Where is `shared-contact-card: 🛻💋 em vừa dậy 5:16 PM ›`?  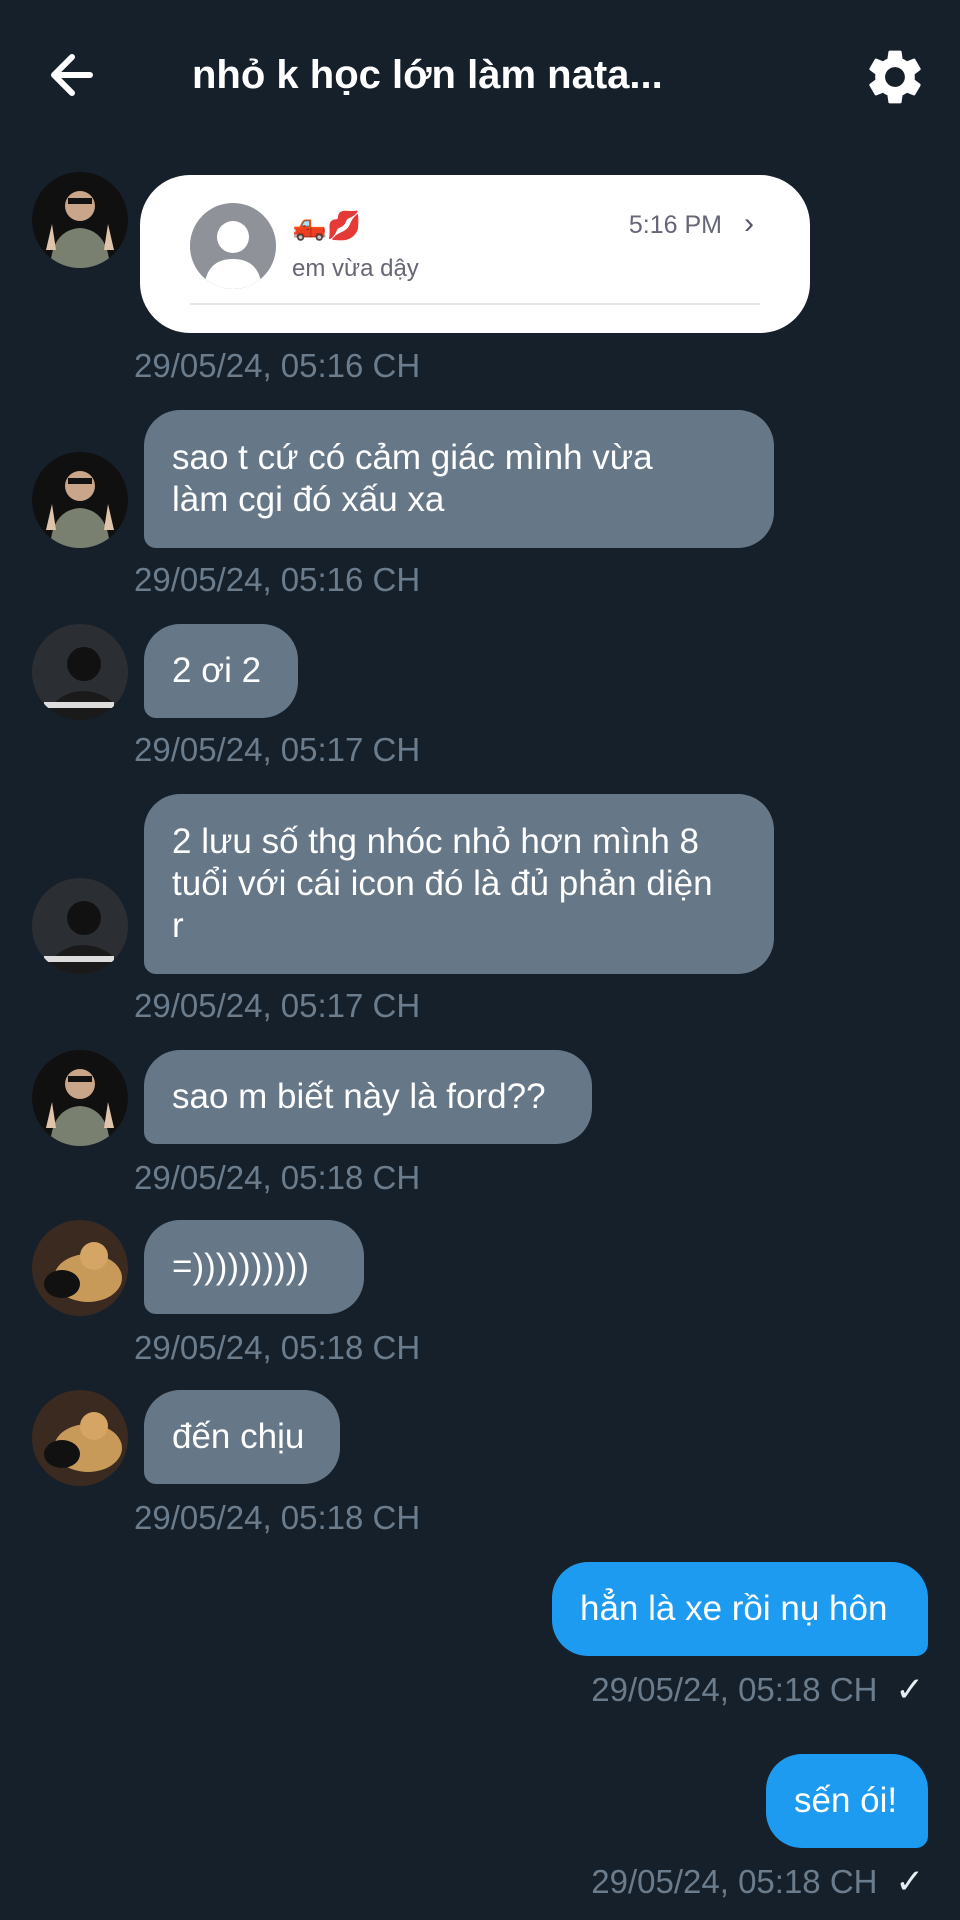 shared-contact-card: 🛻💋 em vừa dậy 5:16 PM › is located at coordinates (475, 254).